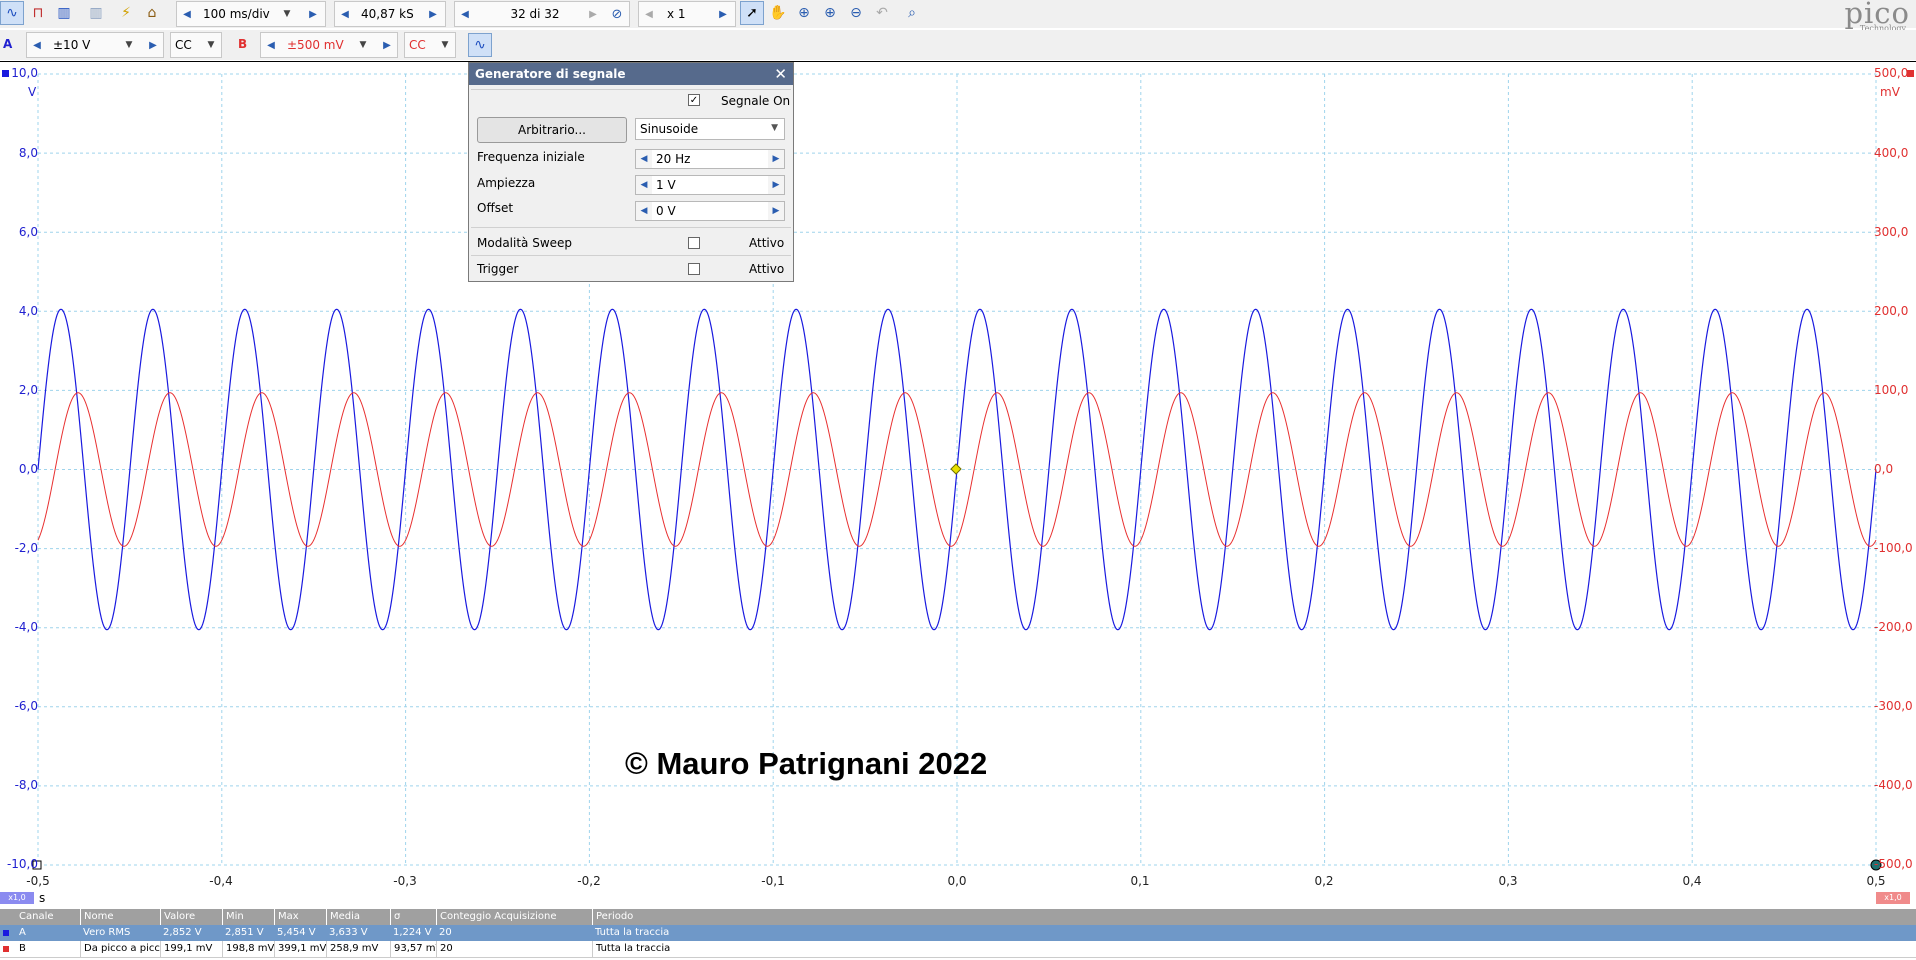 The image size is (1916, 960). I want to click on amplitude-decrement-icon: ◀, so click(644, 185).